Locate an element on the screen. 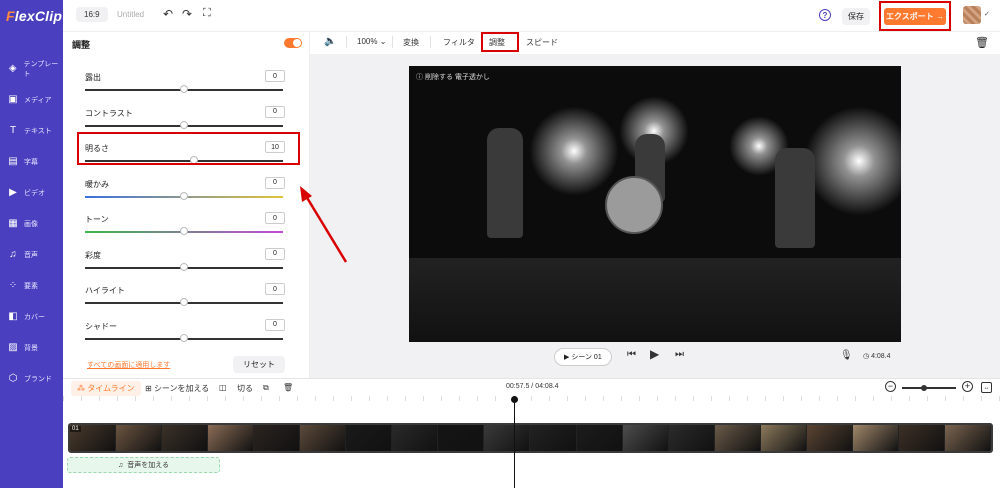 This screenshot has width=1000, height=488. tab-filter: フィルタ is located at coordinates (459, 42).